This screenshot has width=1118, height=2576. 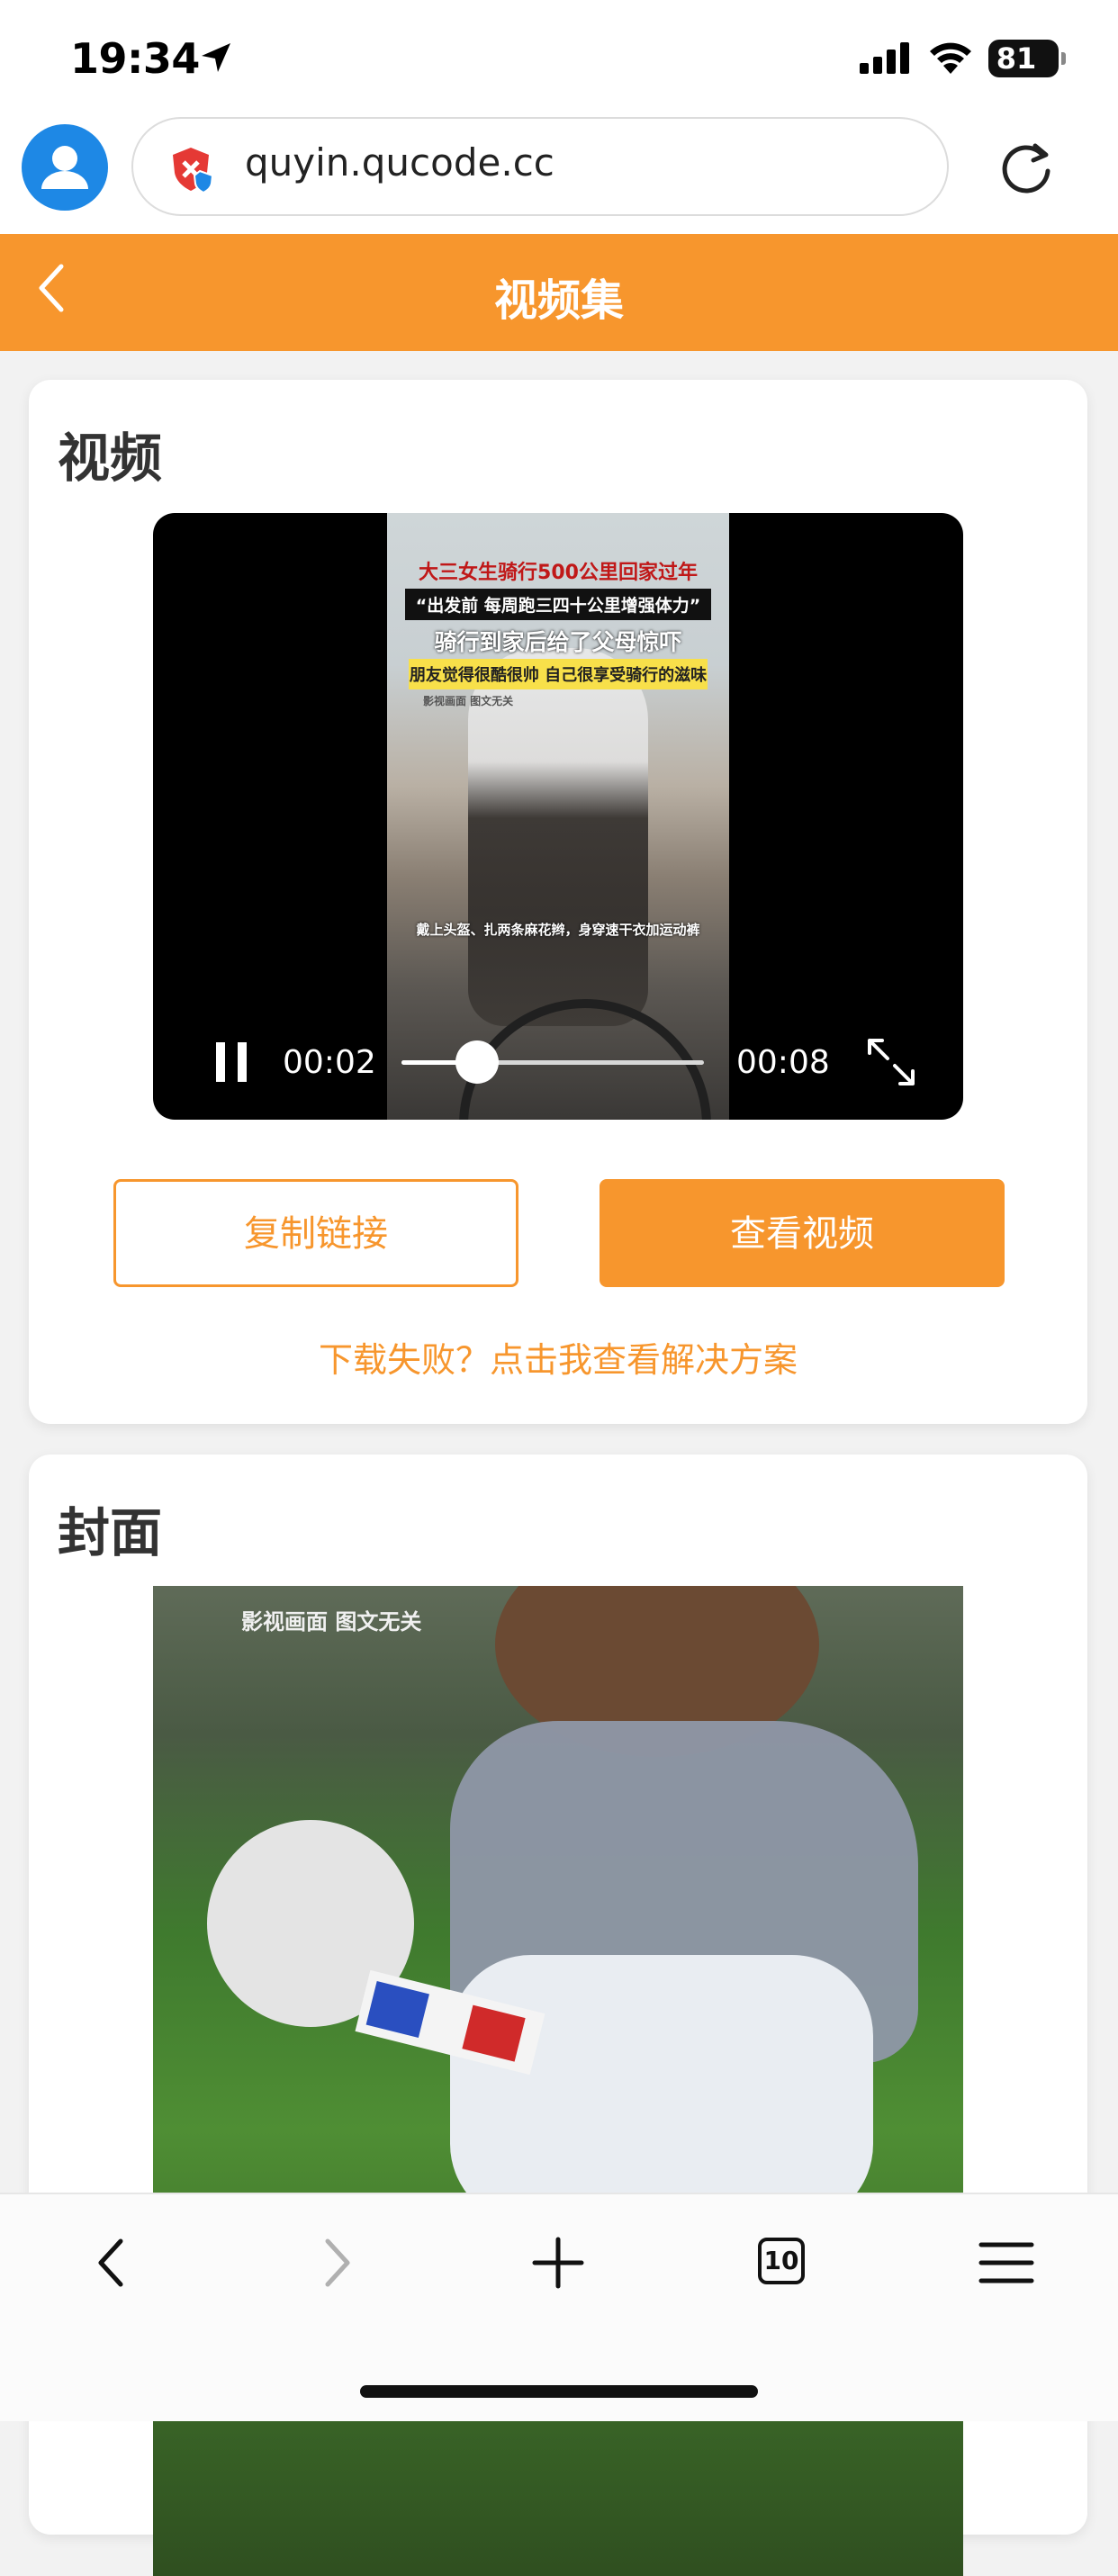 I want to click on video-section-title: 视频, so click(x=111, y=458).